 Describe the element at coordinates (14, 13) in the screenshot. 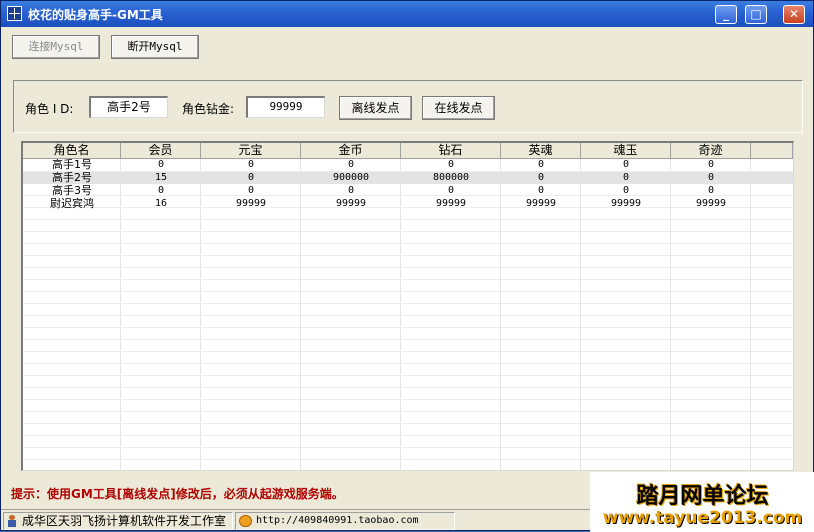

I see `app-icon` at that location.